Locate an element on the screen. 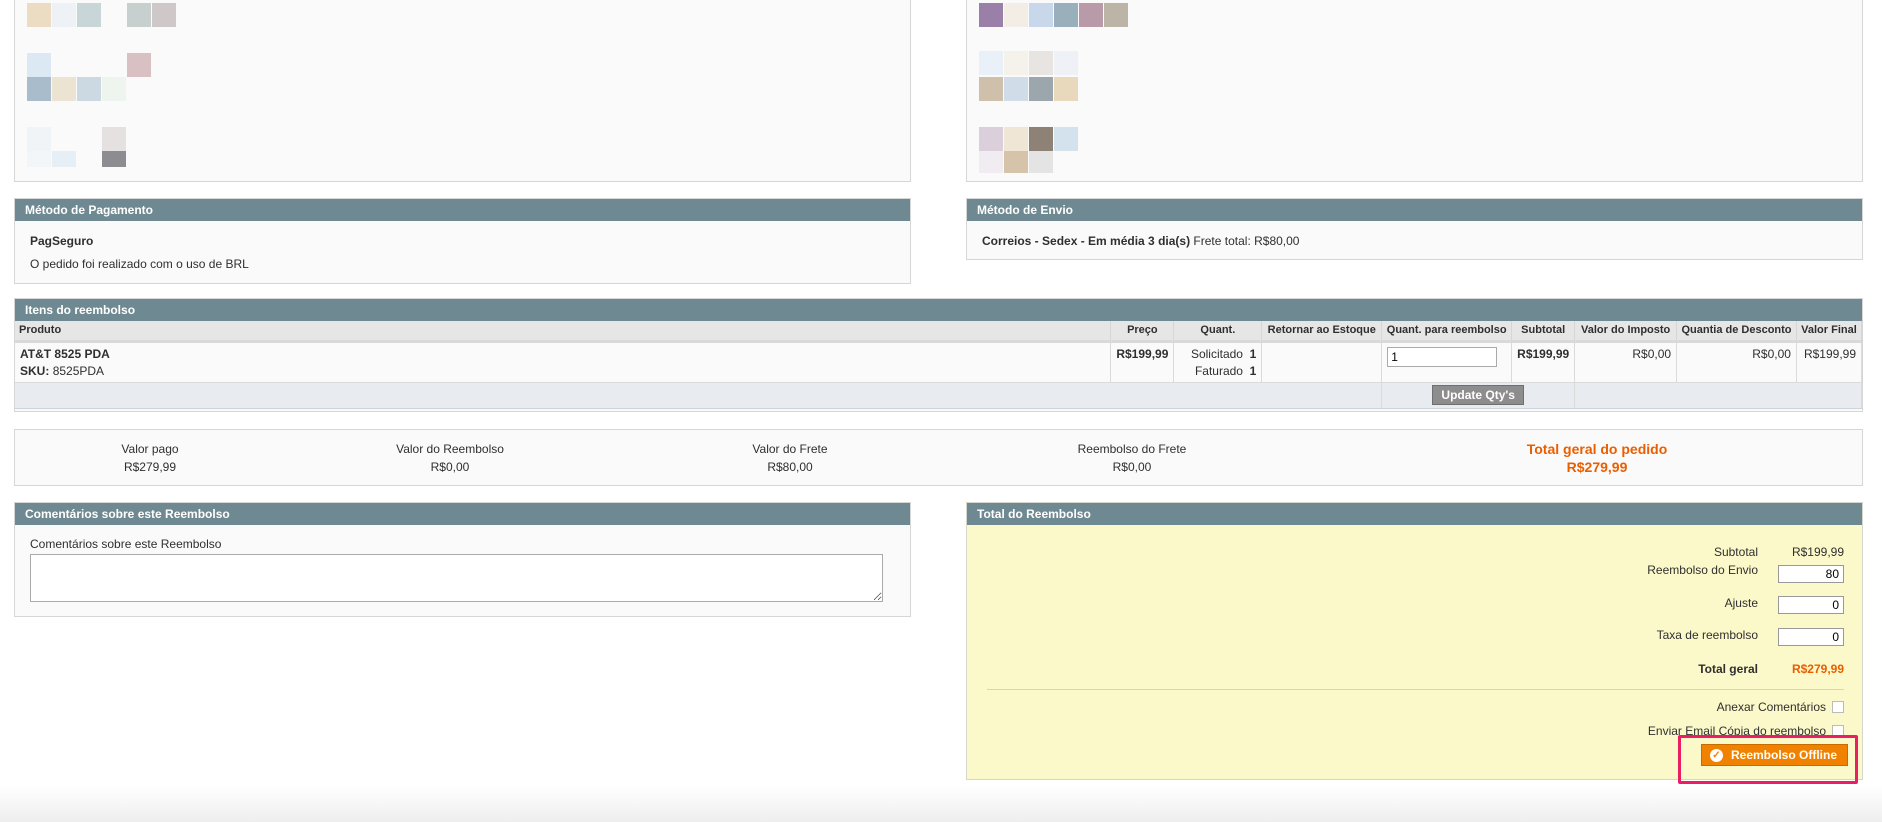 Image resolution: width=1882 pixels, height=822 pixels. refund-fee-input is located at coordinates (1811, 637).